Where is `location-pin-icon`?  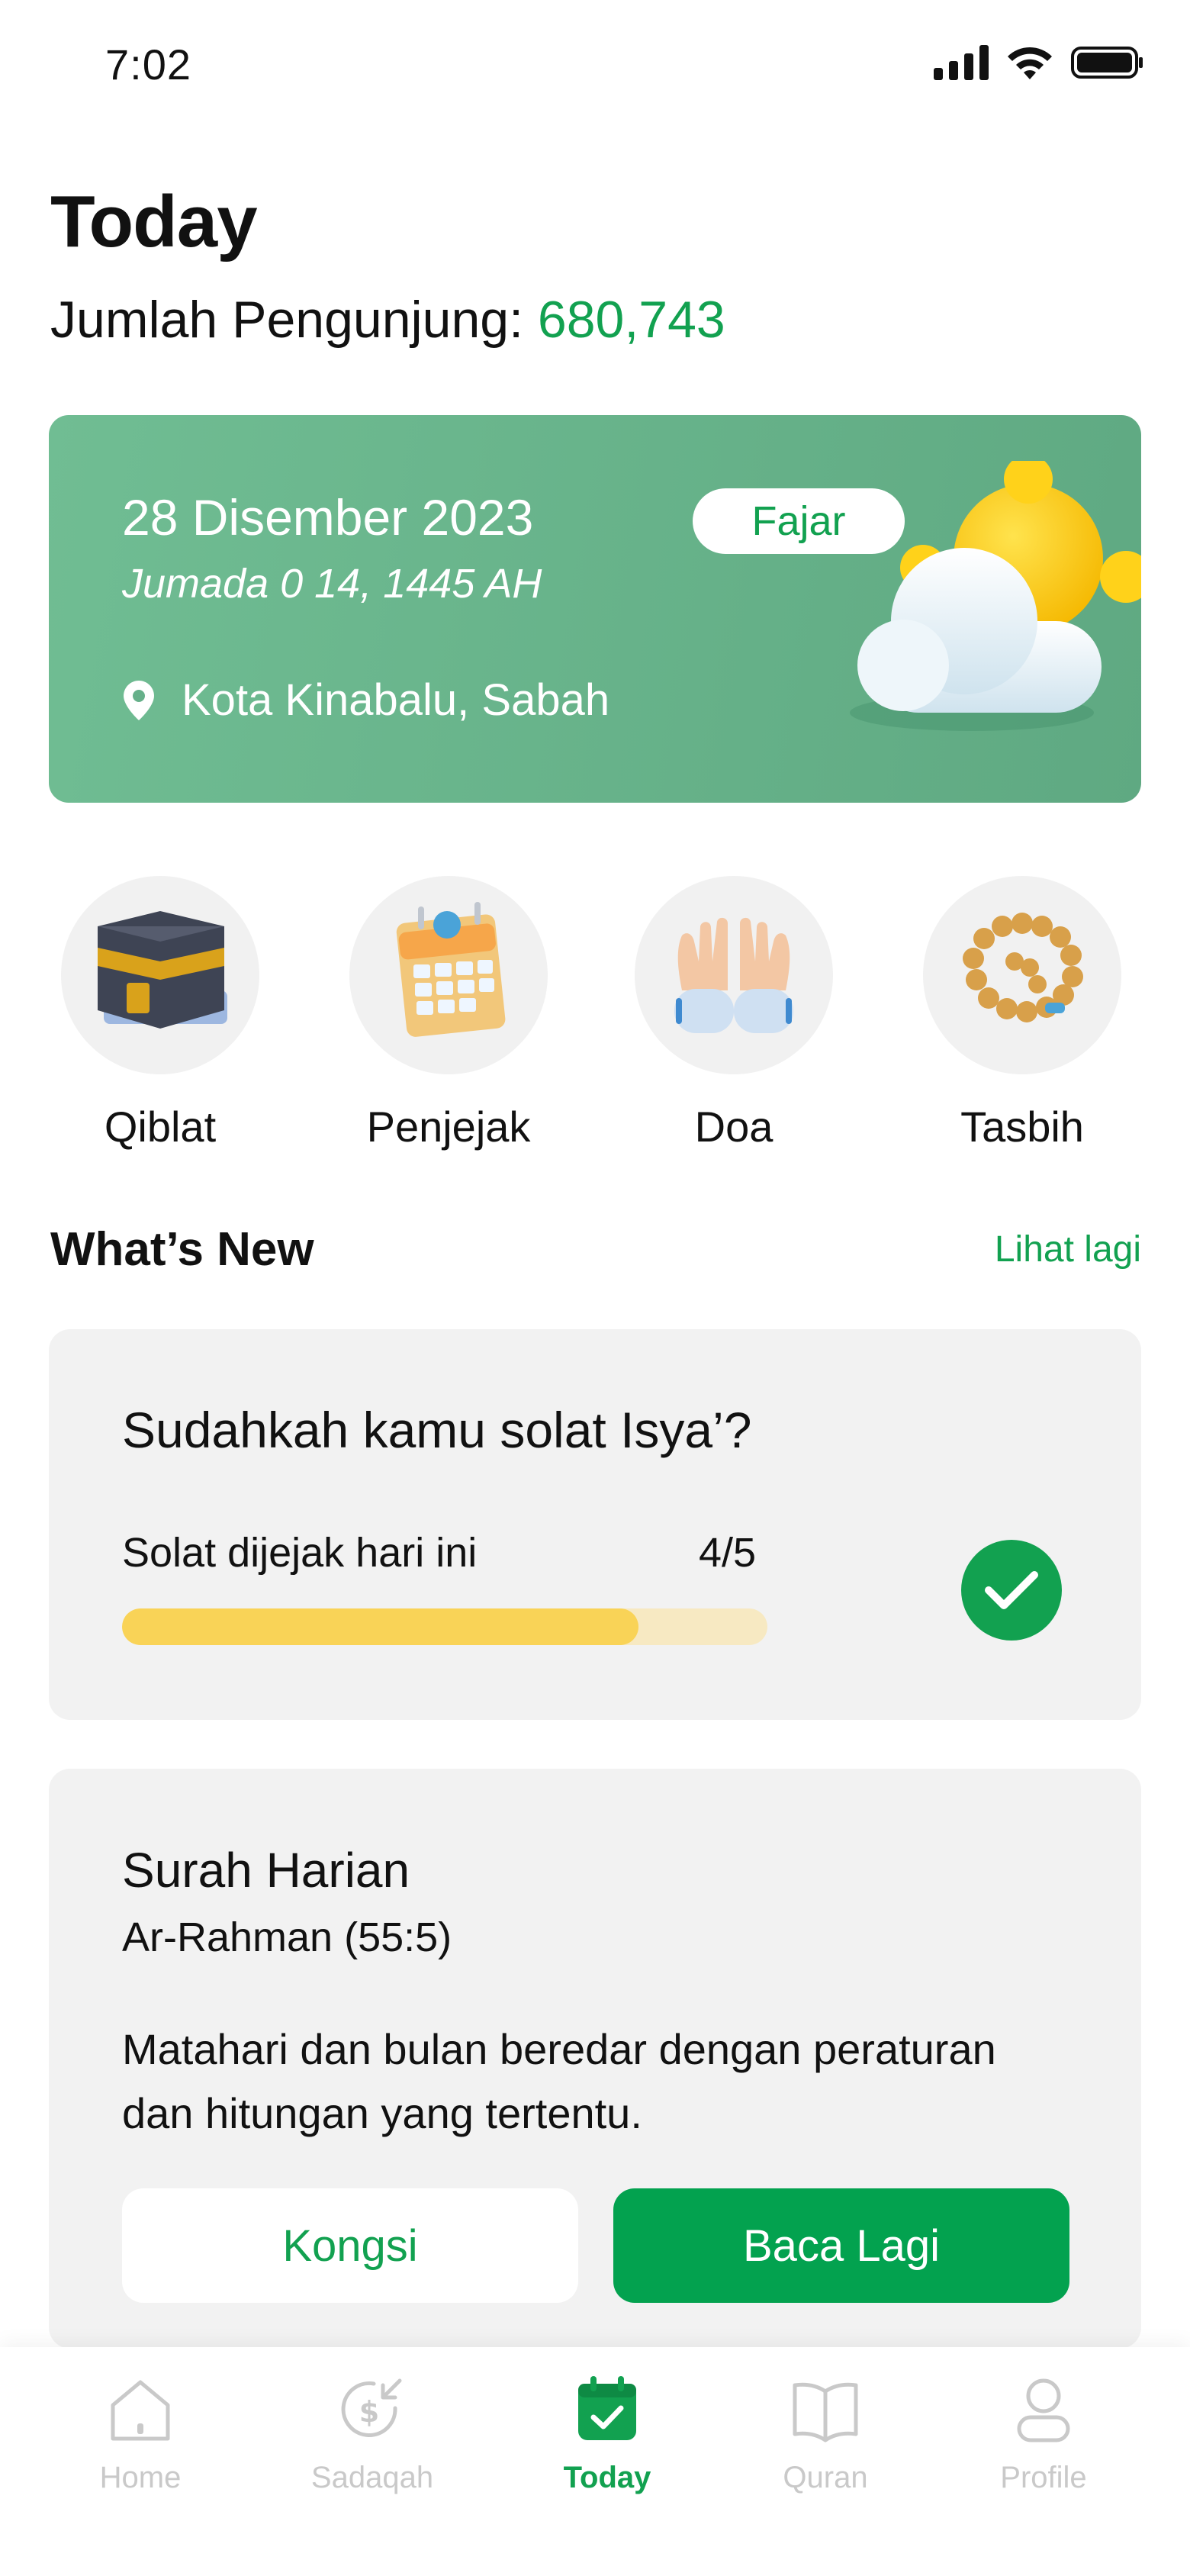
location-pin-icon is located at coordinates (139, 700).